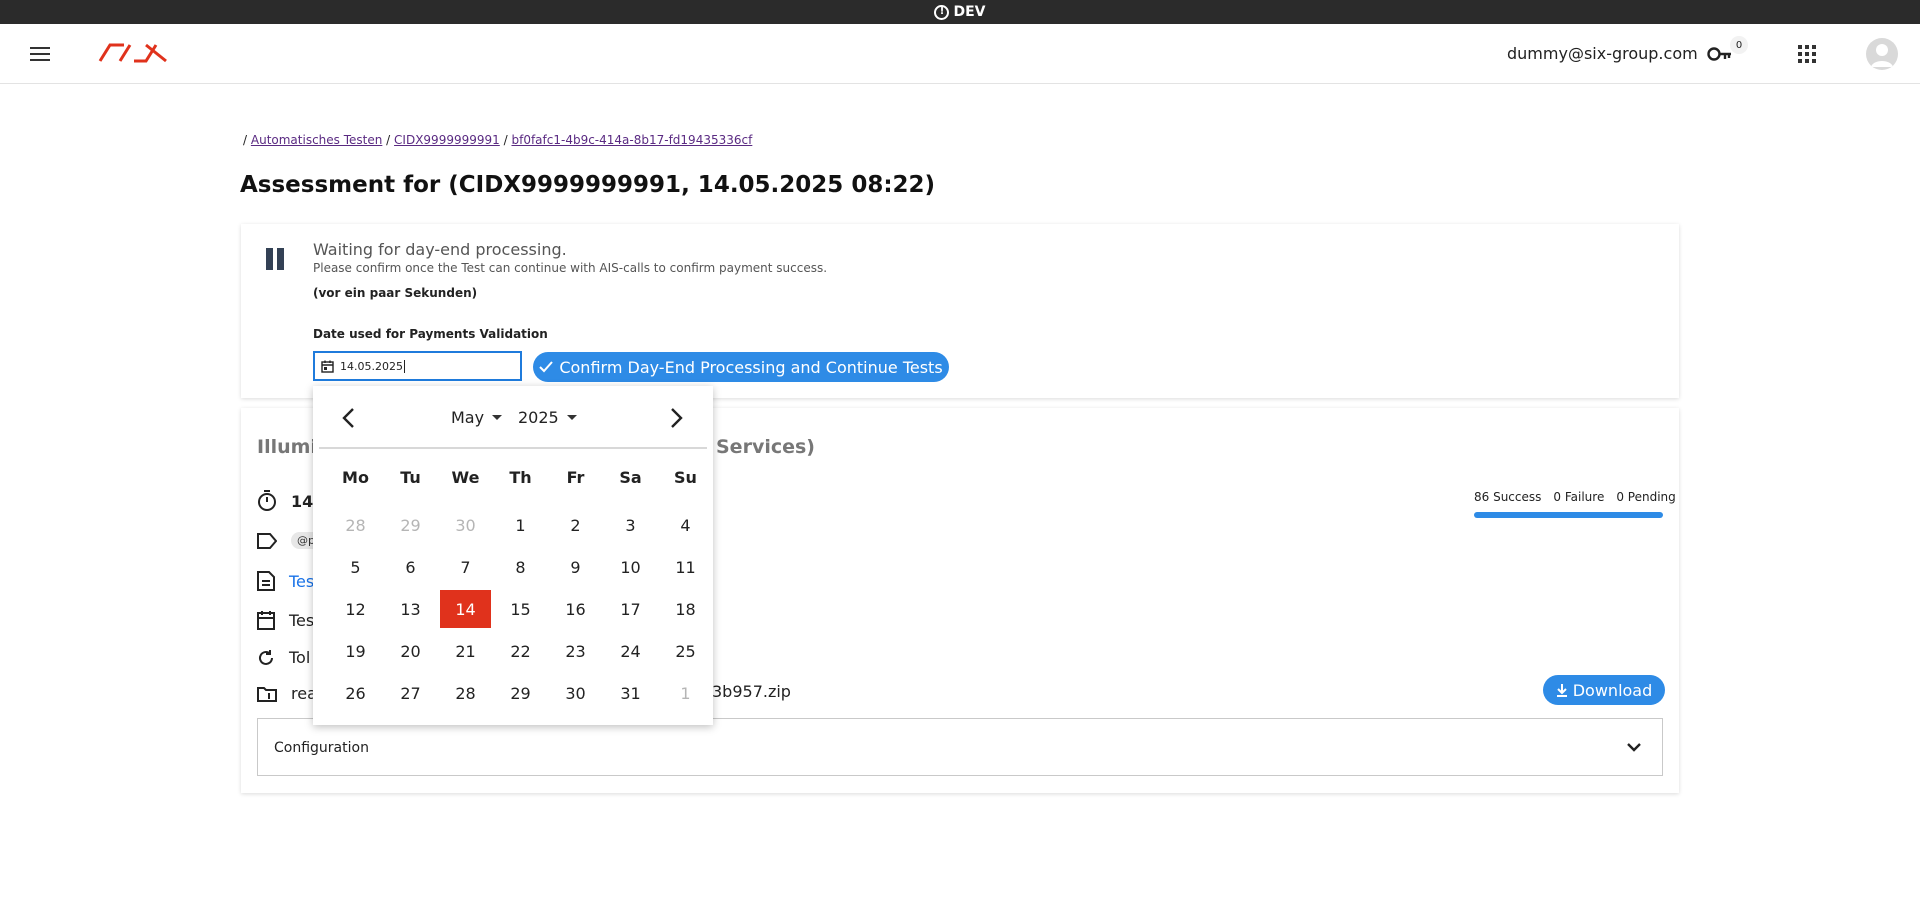 The image size is (1920, 919). Describe the element at coordinates (465, 651) in the screenshot. I see `calendar-day: 21` at that location.